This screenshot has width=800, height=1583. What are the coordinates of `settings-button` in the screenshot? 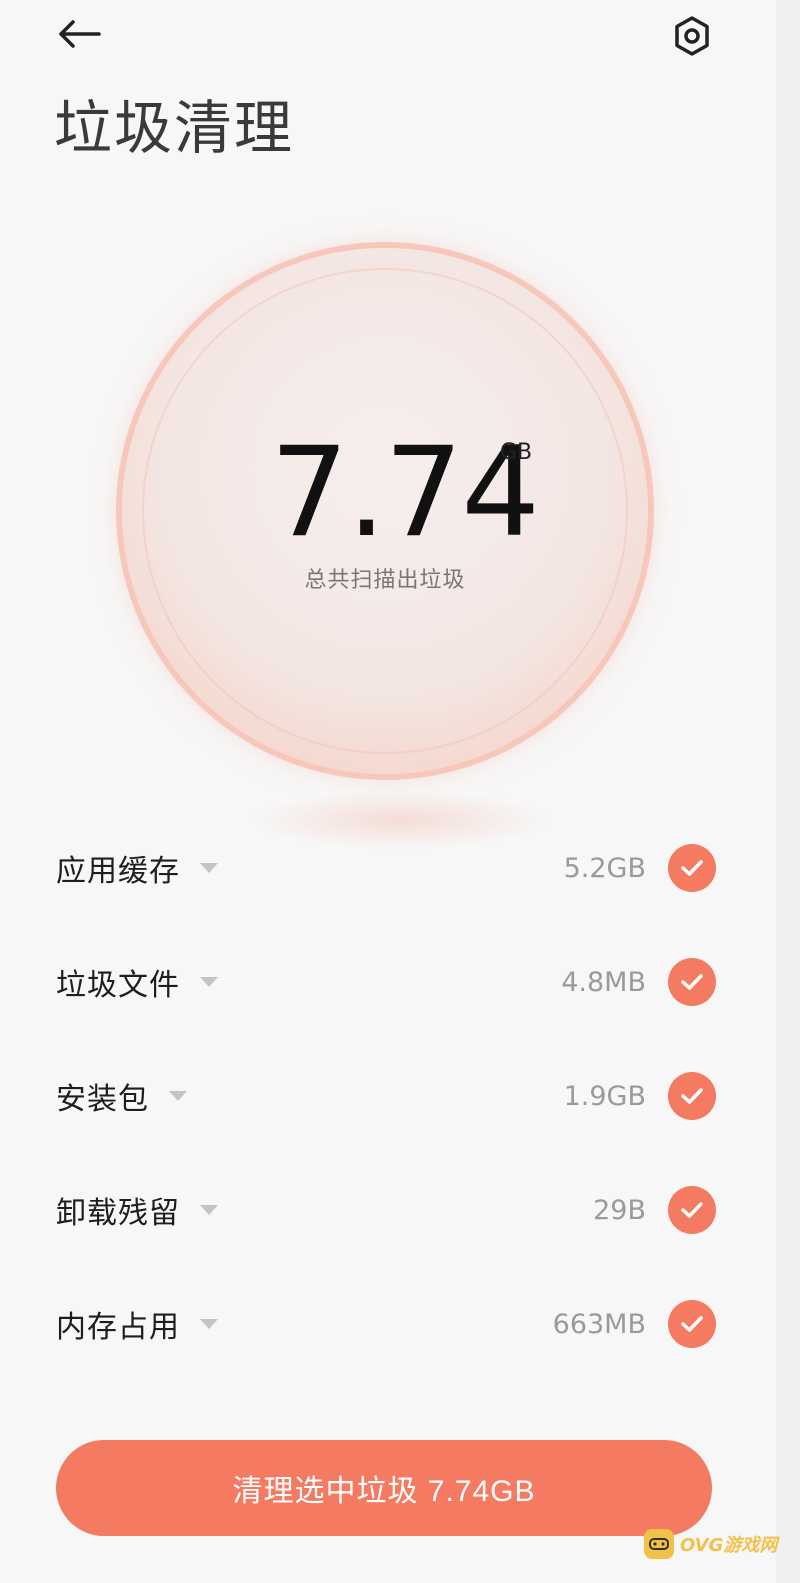 It's located at (692, 36).